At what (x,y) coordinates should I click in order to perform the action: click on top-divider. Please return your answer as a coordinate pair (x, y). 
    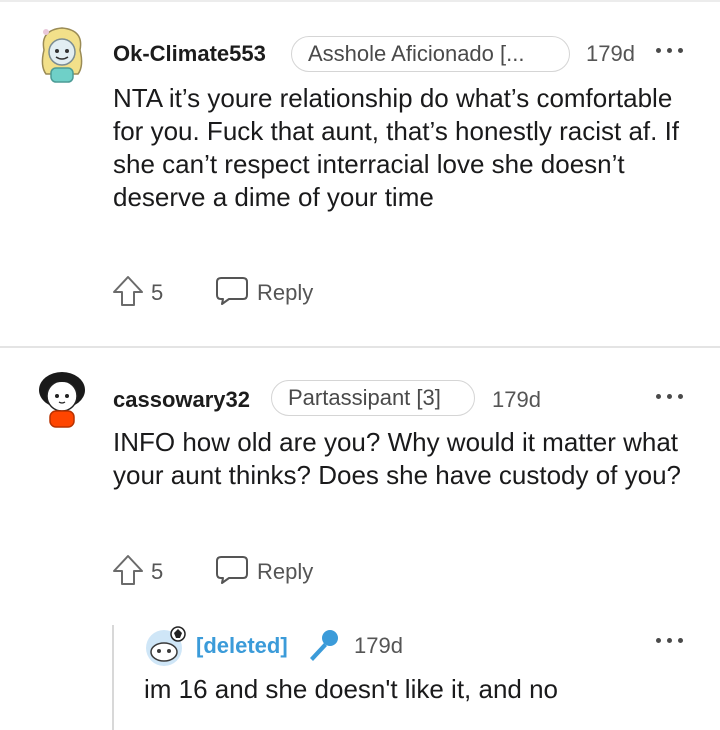
    Looking at the image, I should click on (360, 1).